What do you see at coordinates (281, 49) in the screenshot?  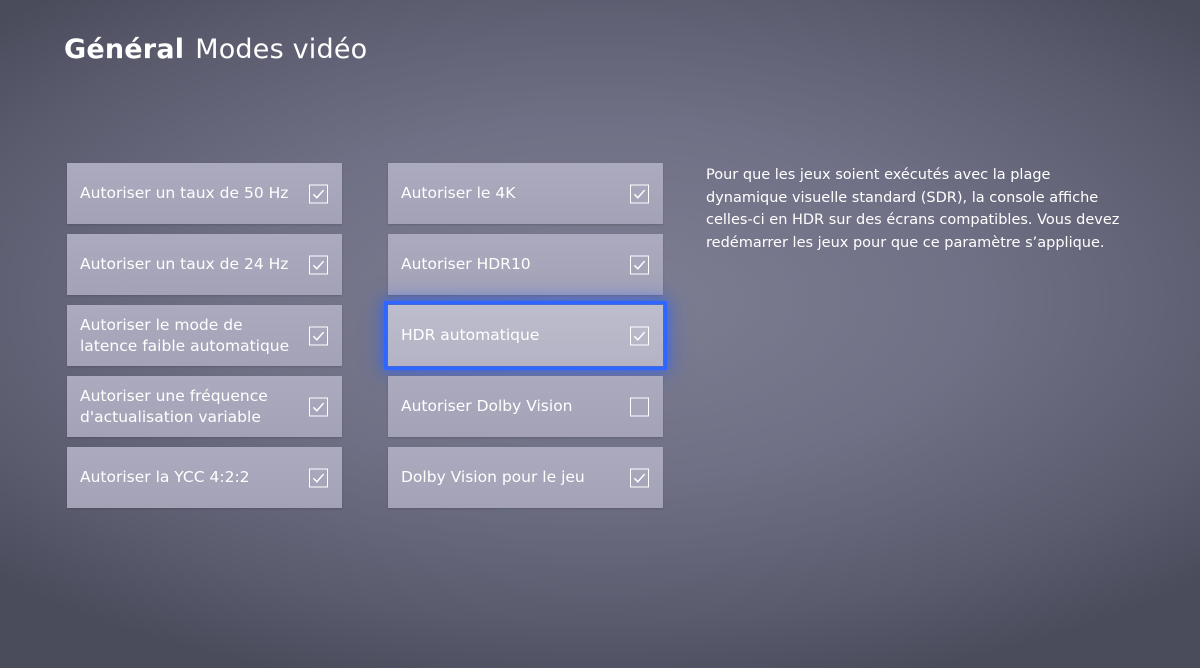 I see `page-title: Modes vidéo` at bounding box center [281, 49].